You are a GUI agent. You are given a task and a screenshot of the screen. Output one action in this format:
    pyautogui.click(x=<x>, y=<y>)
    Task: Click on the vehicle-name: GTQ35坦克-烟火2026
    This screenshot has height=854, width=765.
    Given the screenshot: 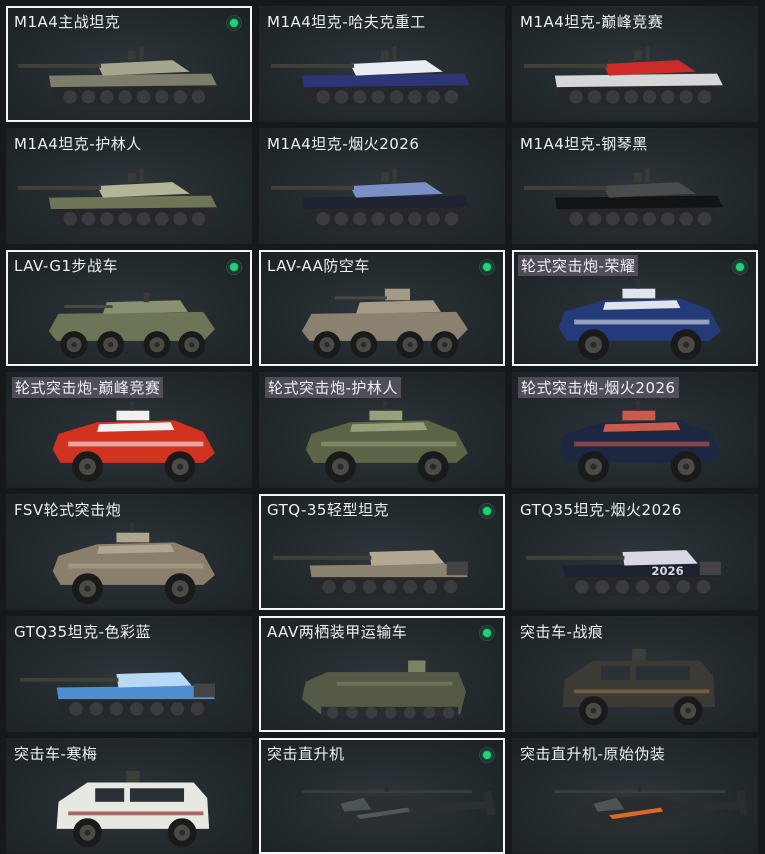 What is the action you would take?
    pyautogui.click(x=601, y=510)
    